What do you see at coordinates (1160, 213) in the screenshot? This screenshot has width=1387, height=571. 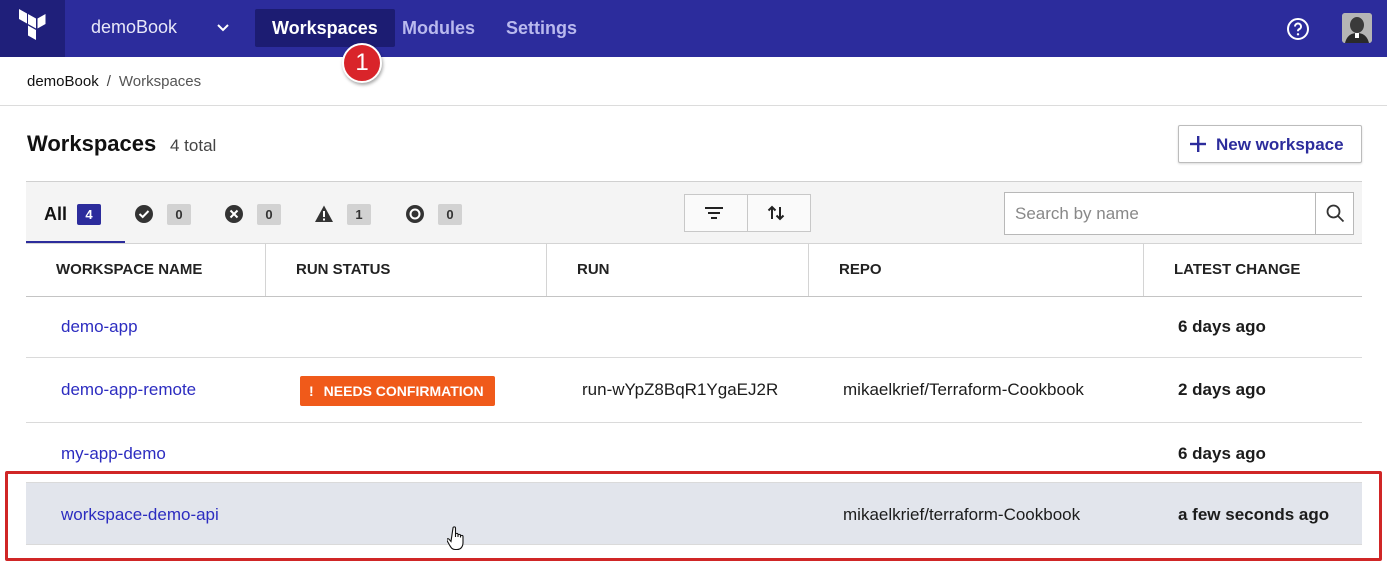 I see `search-input` at bounding box center [1160, 213].